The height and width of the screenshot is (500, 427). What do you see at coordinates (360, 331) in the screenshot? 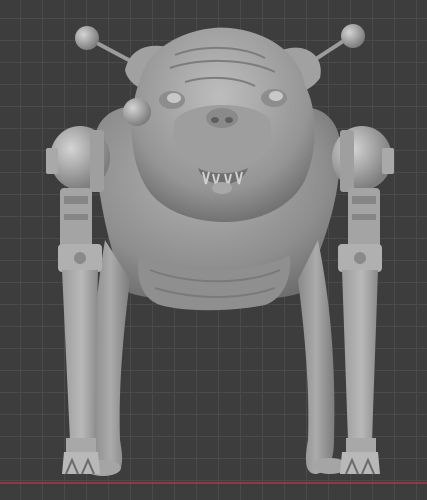
I see `mech-leg-right` at bounding box center [360, 331].